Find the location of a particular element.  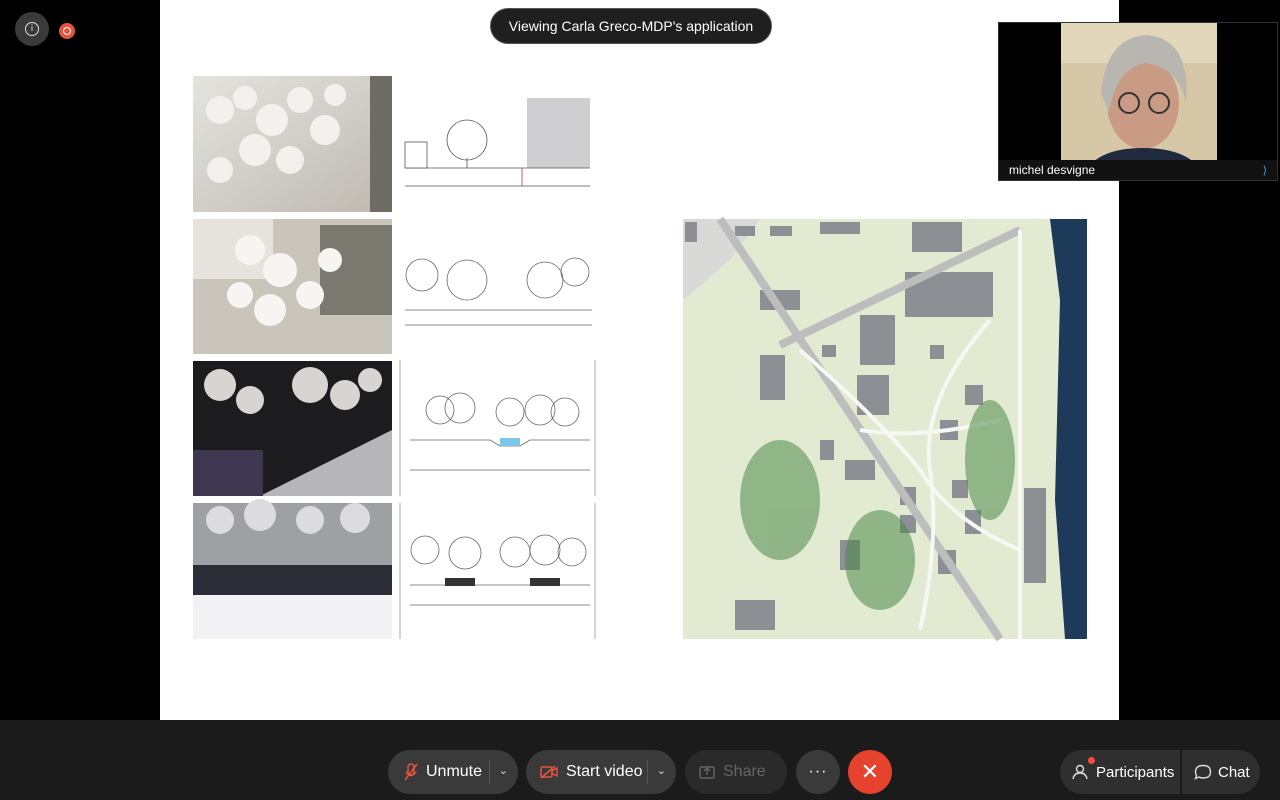

participants-label: Participants is located at coordinates (1135, 772).